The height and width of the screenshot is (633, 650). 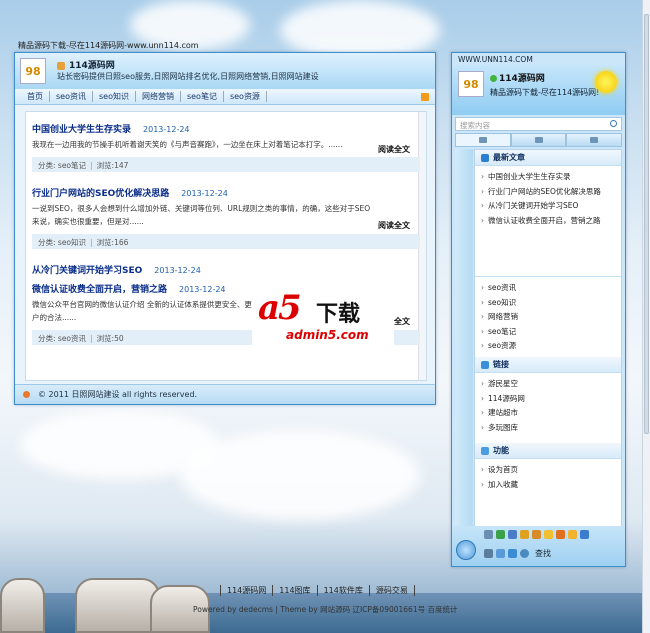 I want to click on footer-link: 源码交易, so click(x=391, y=590).